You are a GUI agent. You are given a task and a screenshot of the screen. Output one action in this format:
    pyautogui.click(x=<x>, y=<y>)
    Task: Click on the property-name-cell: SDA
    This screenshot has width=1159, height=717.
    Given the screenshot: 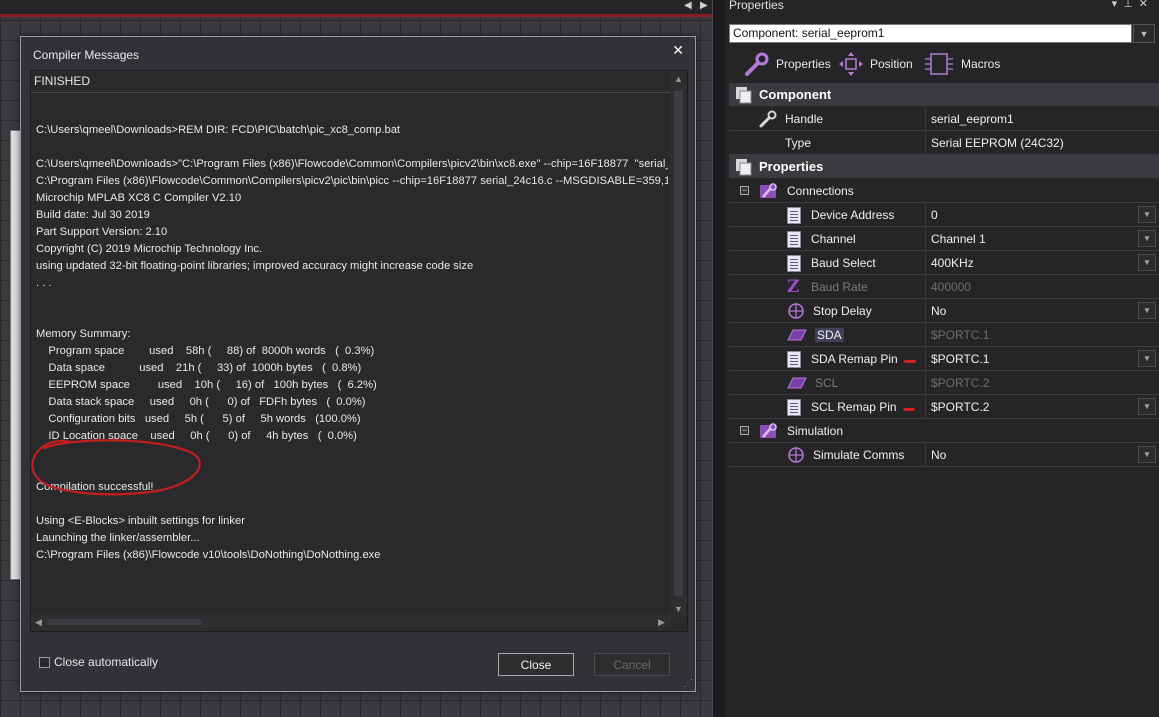 What is the action you would take?
    pyautogui.click(x=827, y=335)
    